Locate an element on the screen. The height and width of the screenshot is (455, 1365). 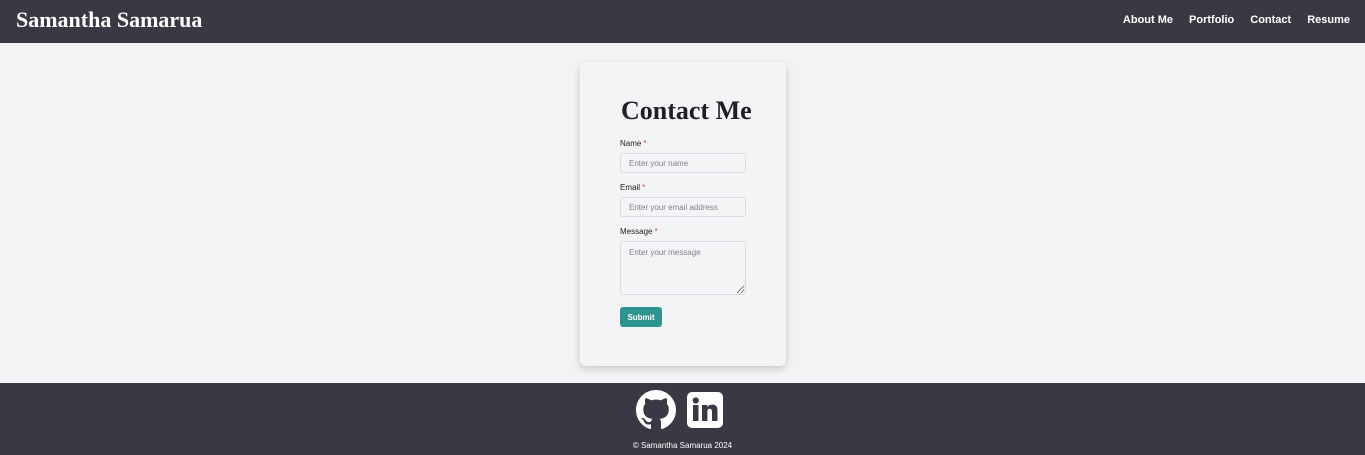
site-brand: Samantha Samarua is located at coordinates (109, 20).